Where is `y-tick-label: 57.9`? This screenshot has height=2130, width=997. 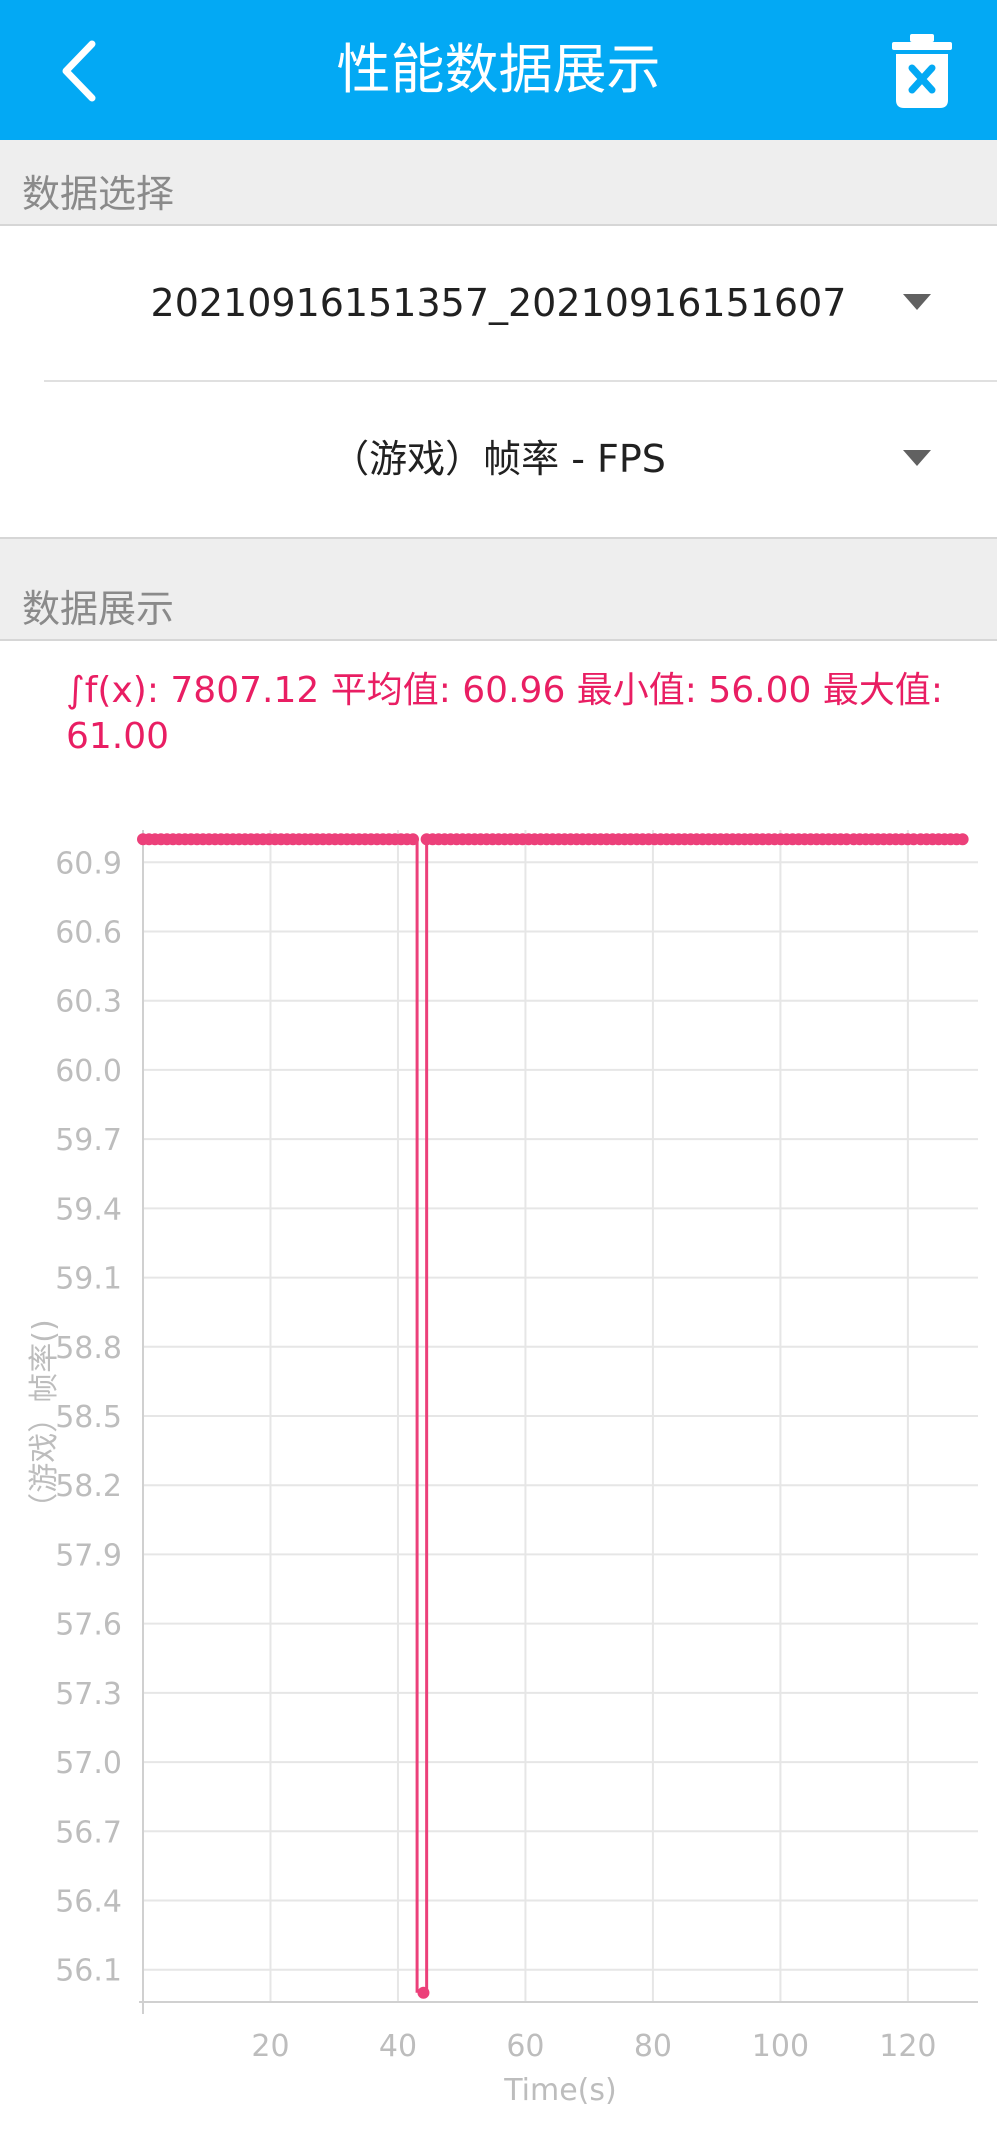
y-tick-label: 57.9 is located at coordinates (88, 1555).